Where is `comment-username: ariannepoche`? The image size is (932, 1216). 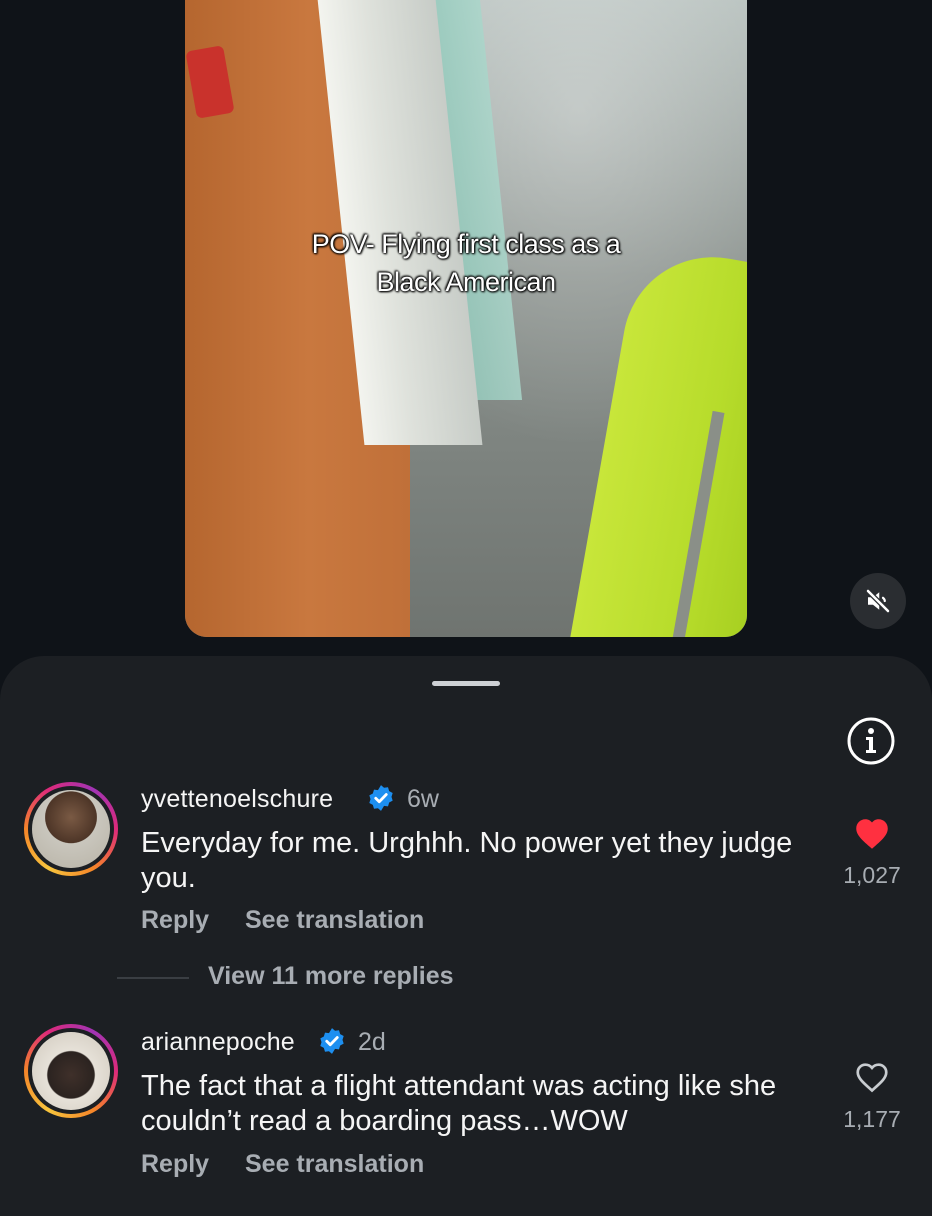
comment-username: ariannepoche is located at coordinates (218, 1042).